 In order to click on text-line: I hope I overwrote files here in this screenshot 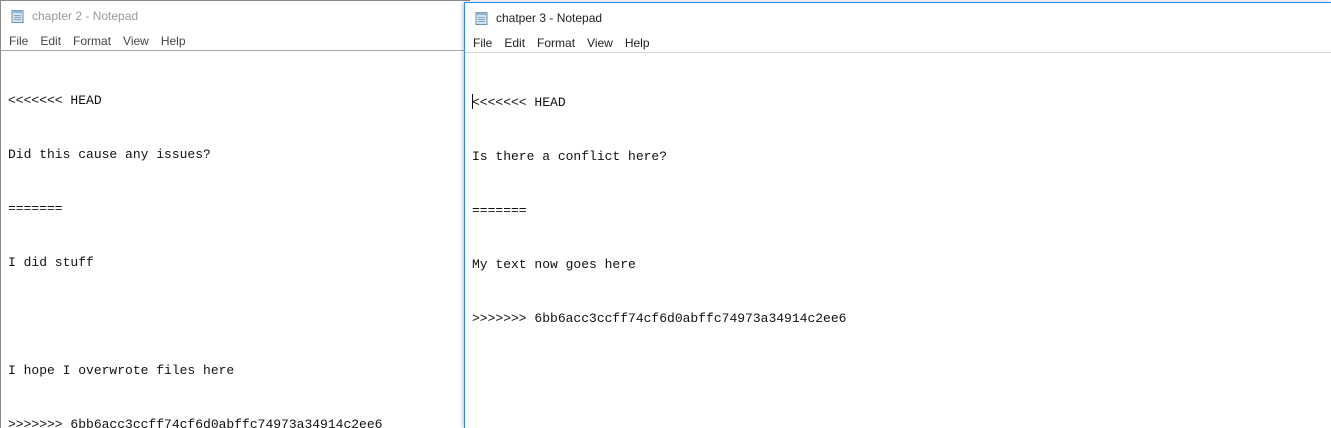, I will do `click(121, 370)`.